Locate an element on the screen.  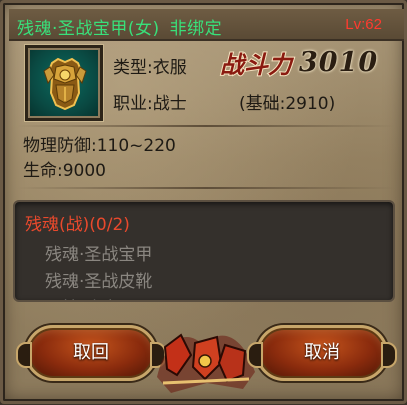
cancel-button: 取消 is located at coordinates (322, 353).